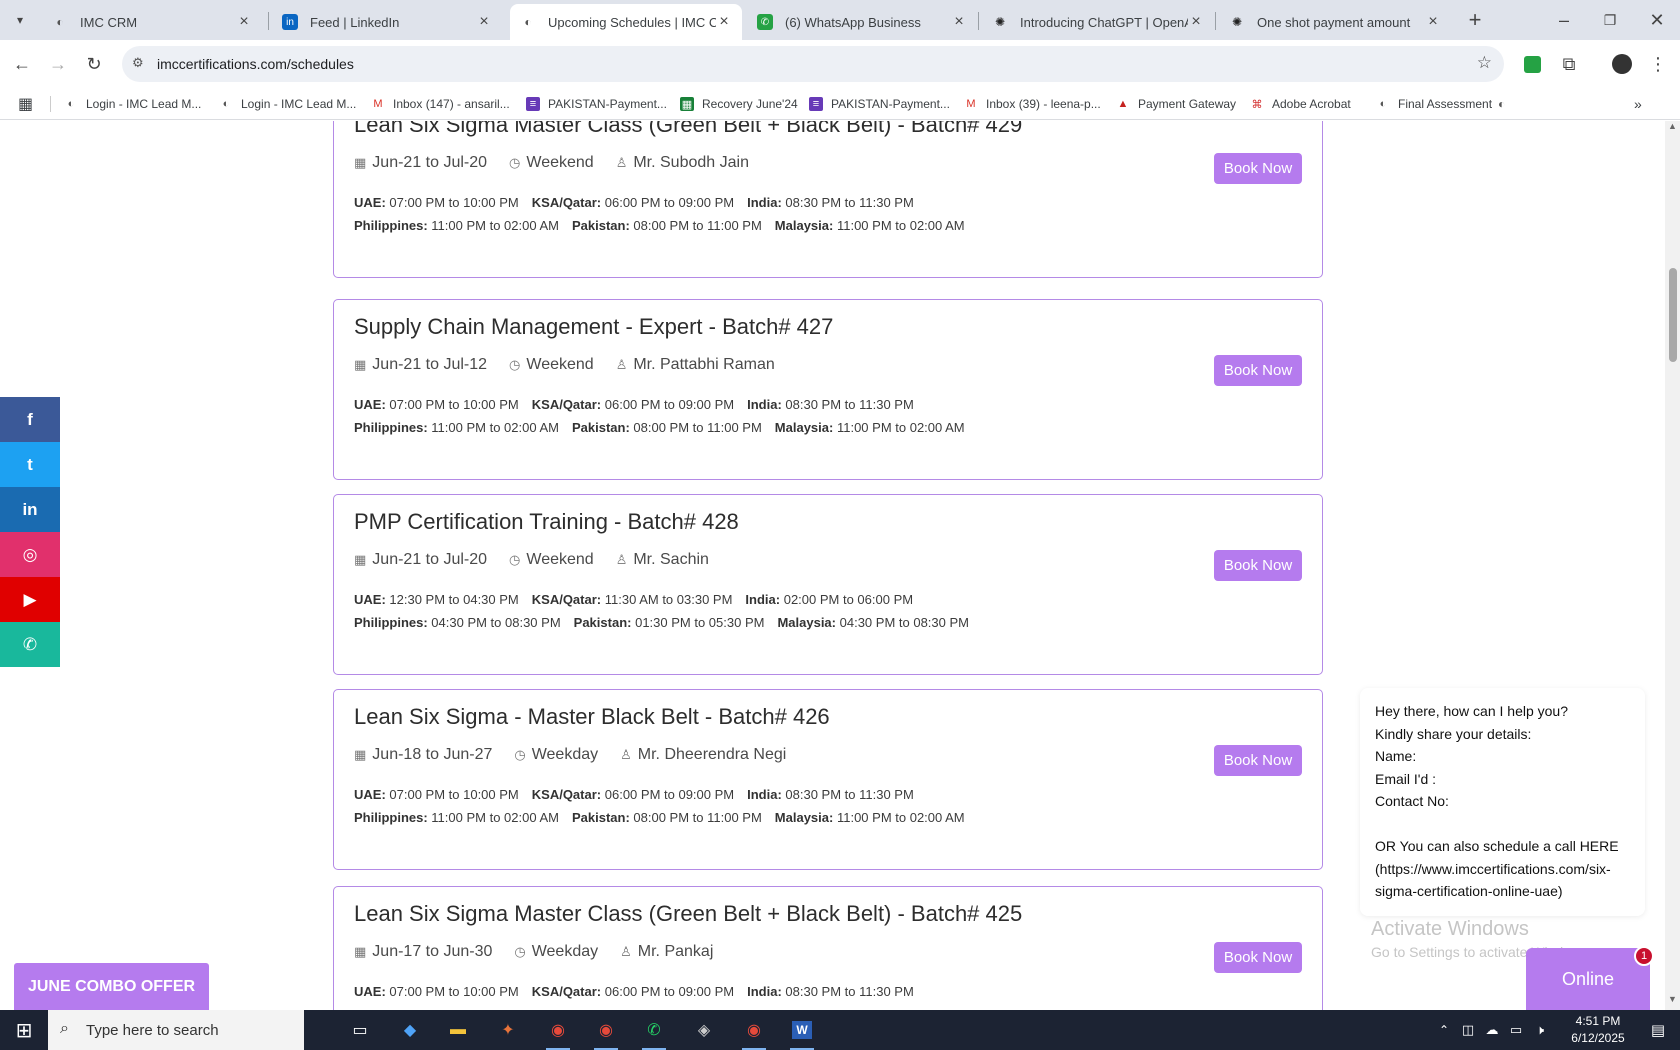  Describe the element at coordinates (1672, 565) in the screenshot. I see `page-scrollbar: ▲ ▼` at that location.